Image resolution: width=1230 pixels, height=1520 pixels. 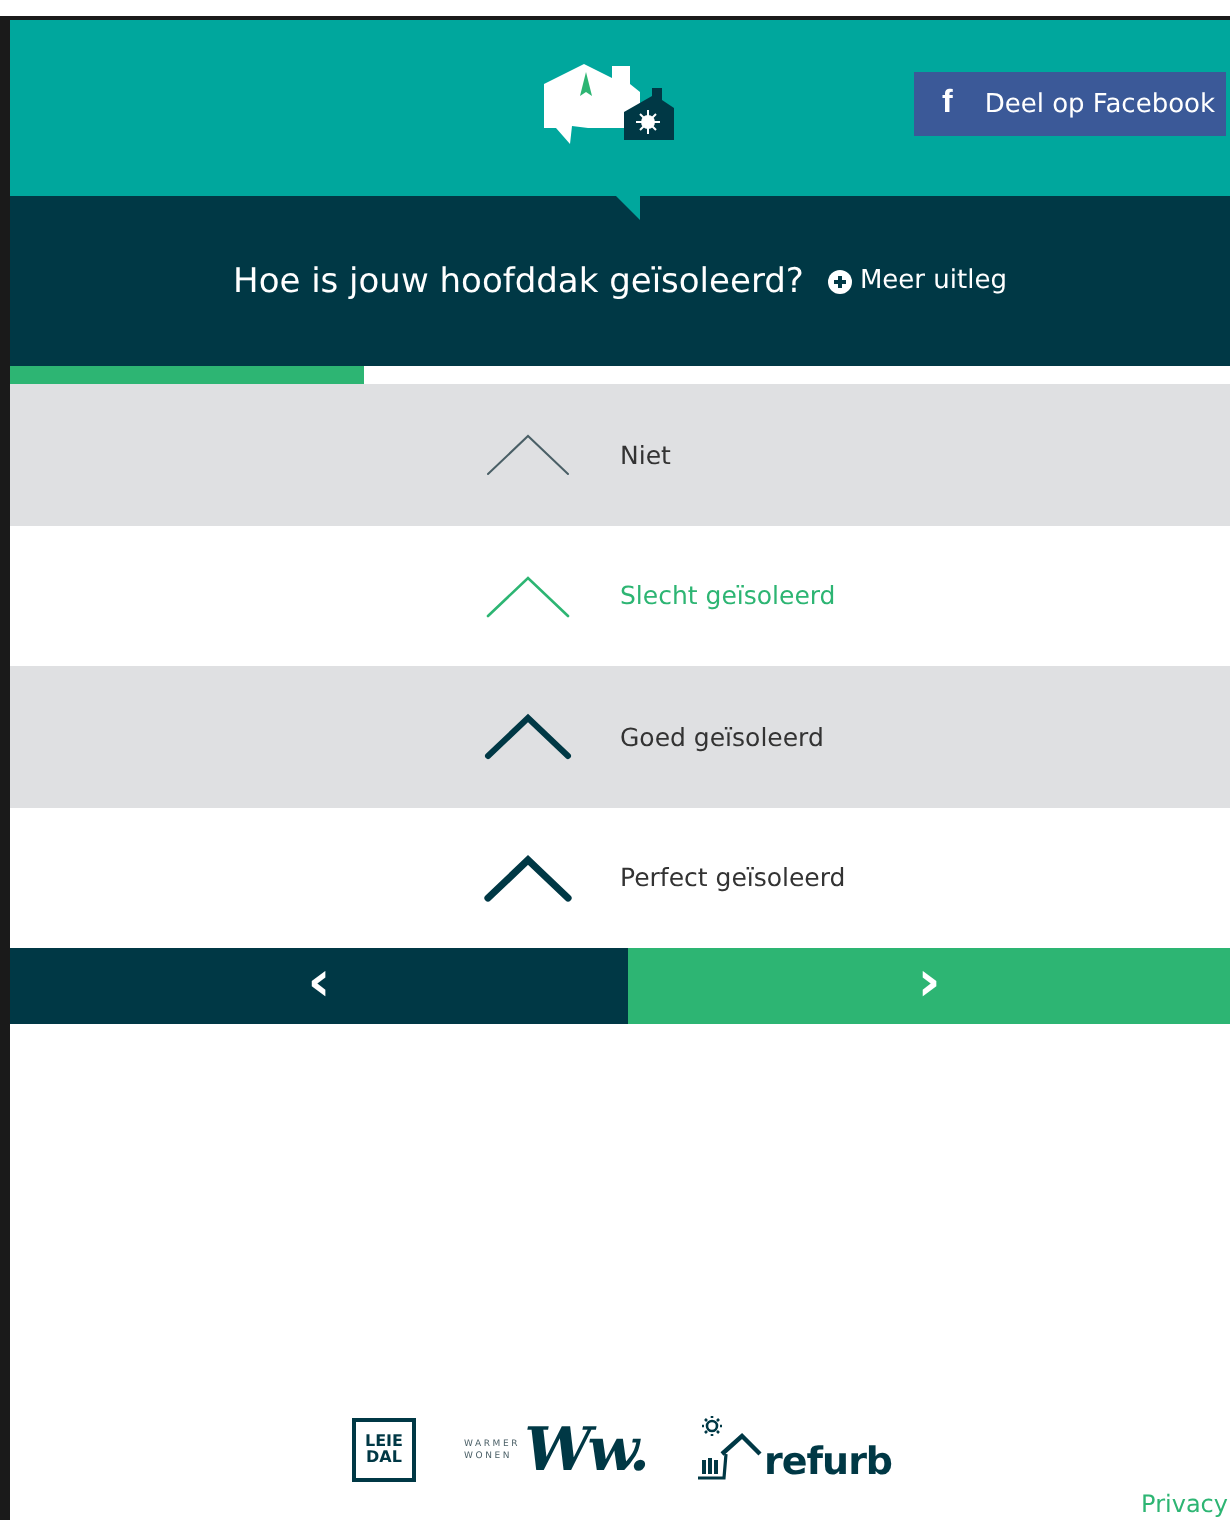 I want to click on facebook-icon: f, so click(x=947, y=104).